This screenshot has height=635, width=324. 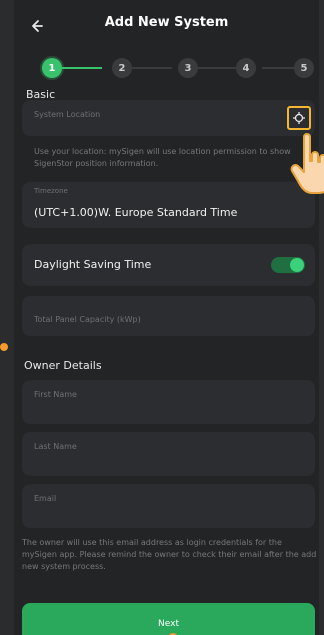 I want to click on step-5: 5, so click(x=304, y=68).